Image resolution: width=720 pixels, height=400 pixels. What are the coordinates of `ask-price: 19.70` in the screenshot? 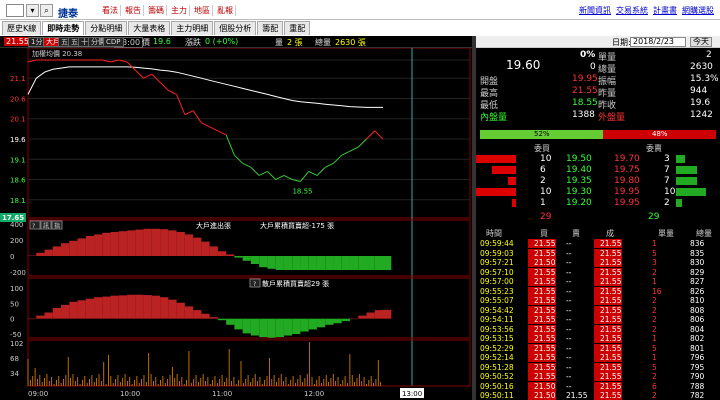 It's located at (627, 159).